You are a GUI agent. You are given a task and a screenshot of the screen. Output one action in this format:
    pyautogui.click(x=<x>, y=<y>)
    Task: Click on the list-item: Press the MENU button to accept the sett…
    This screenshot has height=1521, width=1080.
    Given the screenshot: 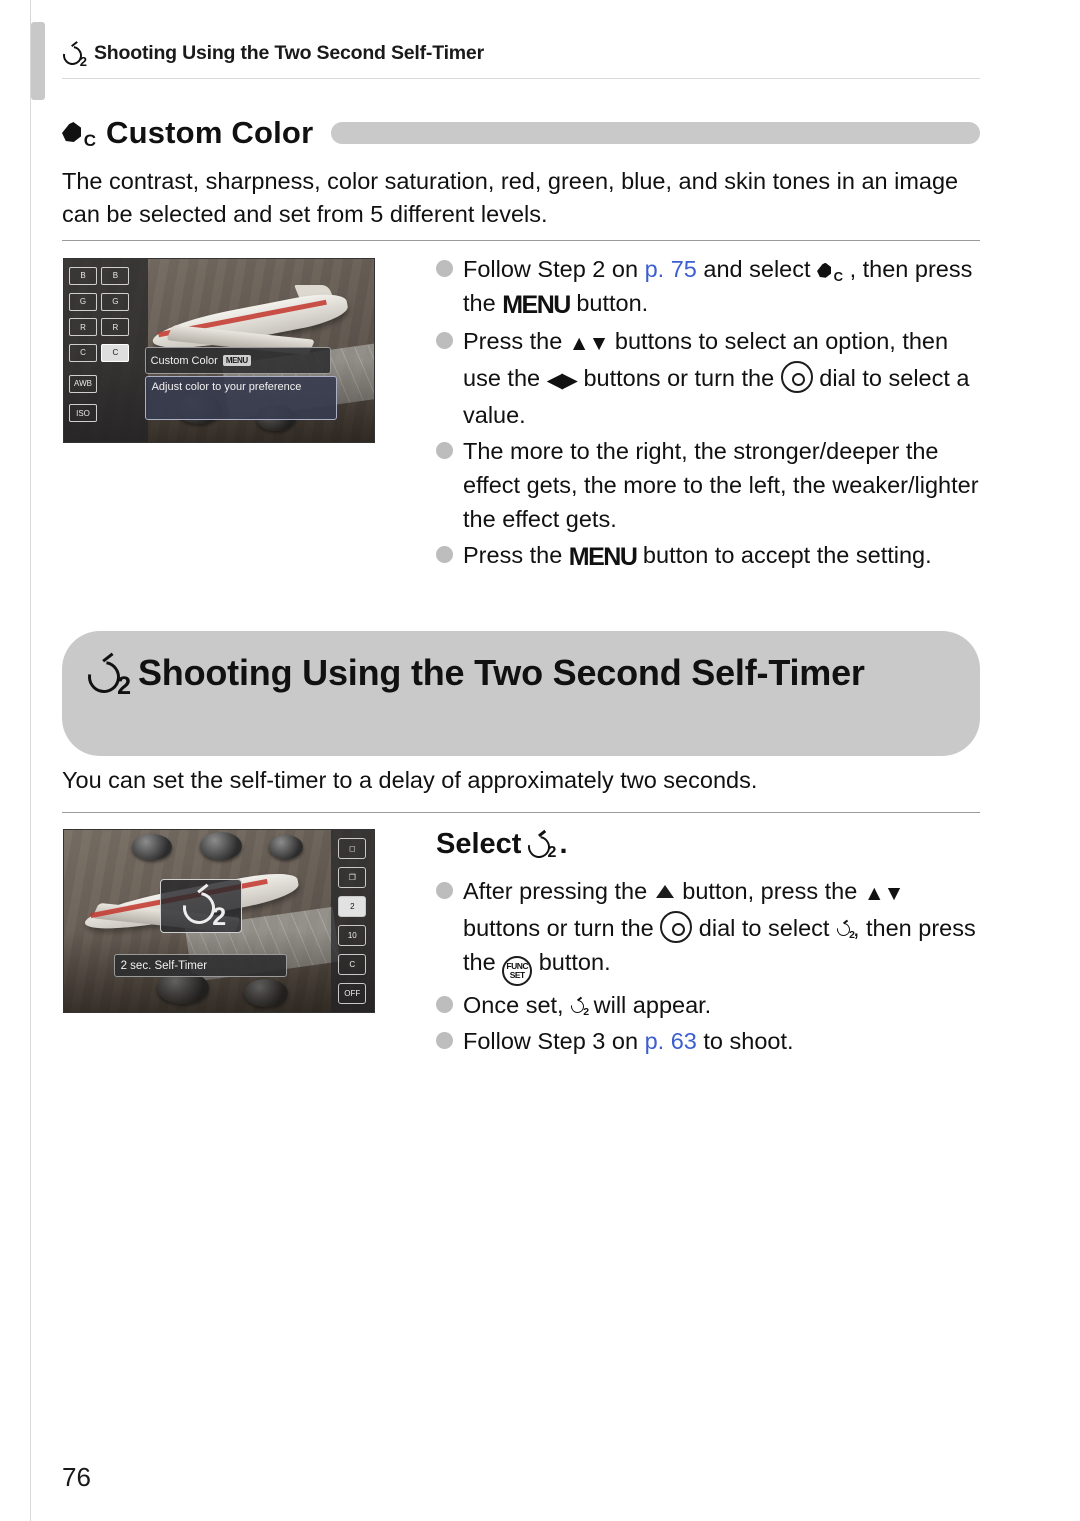 What is the action you would take?
    pyautogui.click(x=710, y=556)
    